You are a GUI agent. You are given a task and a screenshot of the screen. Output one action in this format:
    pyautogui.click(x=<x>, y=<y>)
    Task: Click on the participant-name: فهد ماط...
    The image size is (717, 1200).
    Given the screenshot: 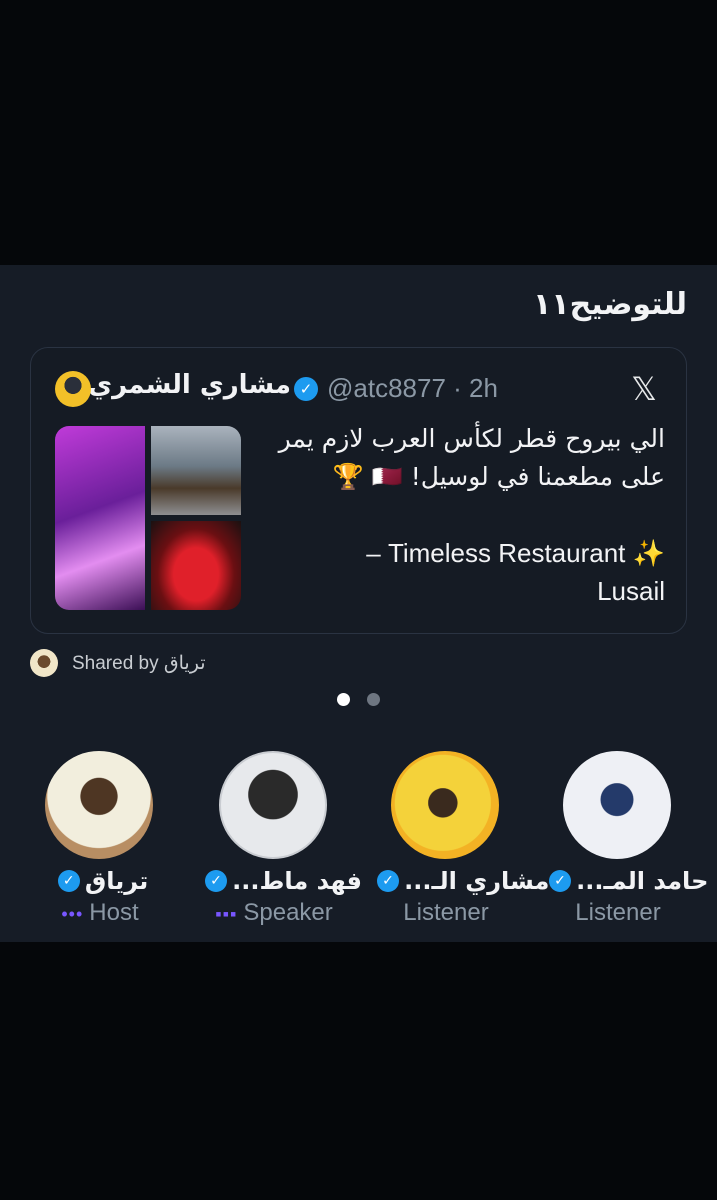 What is the action you would take?
    pyautogui.click(x=297, y=881)
    